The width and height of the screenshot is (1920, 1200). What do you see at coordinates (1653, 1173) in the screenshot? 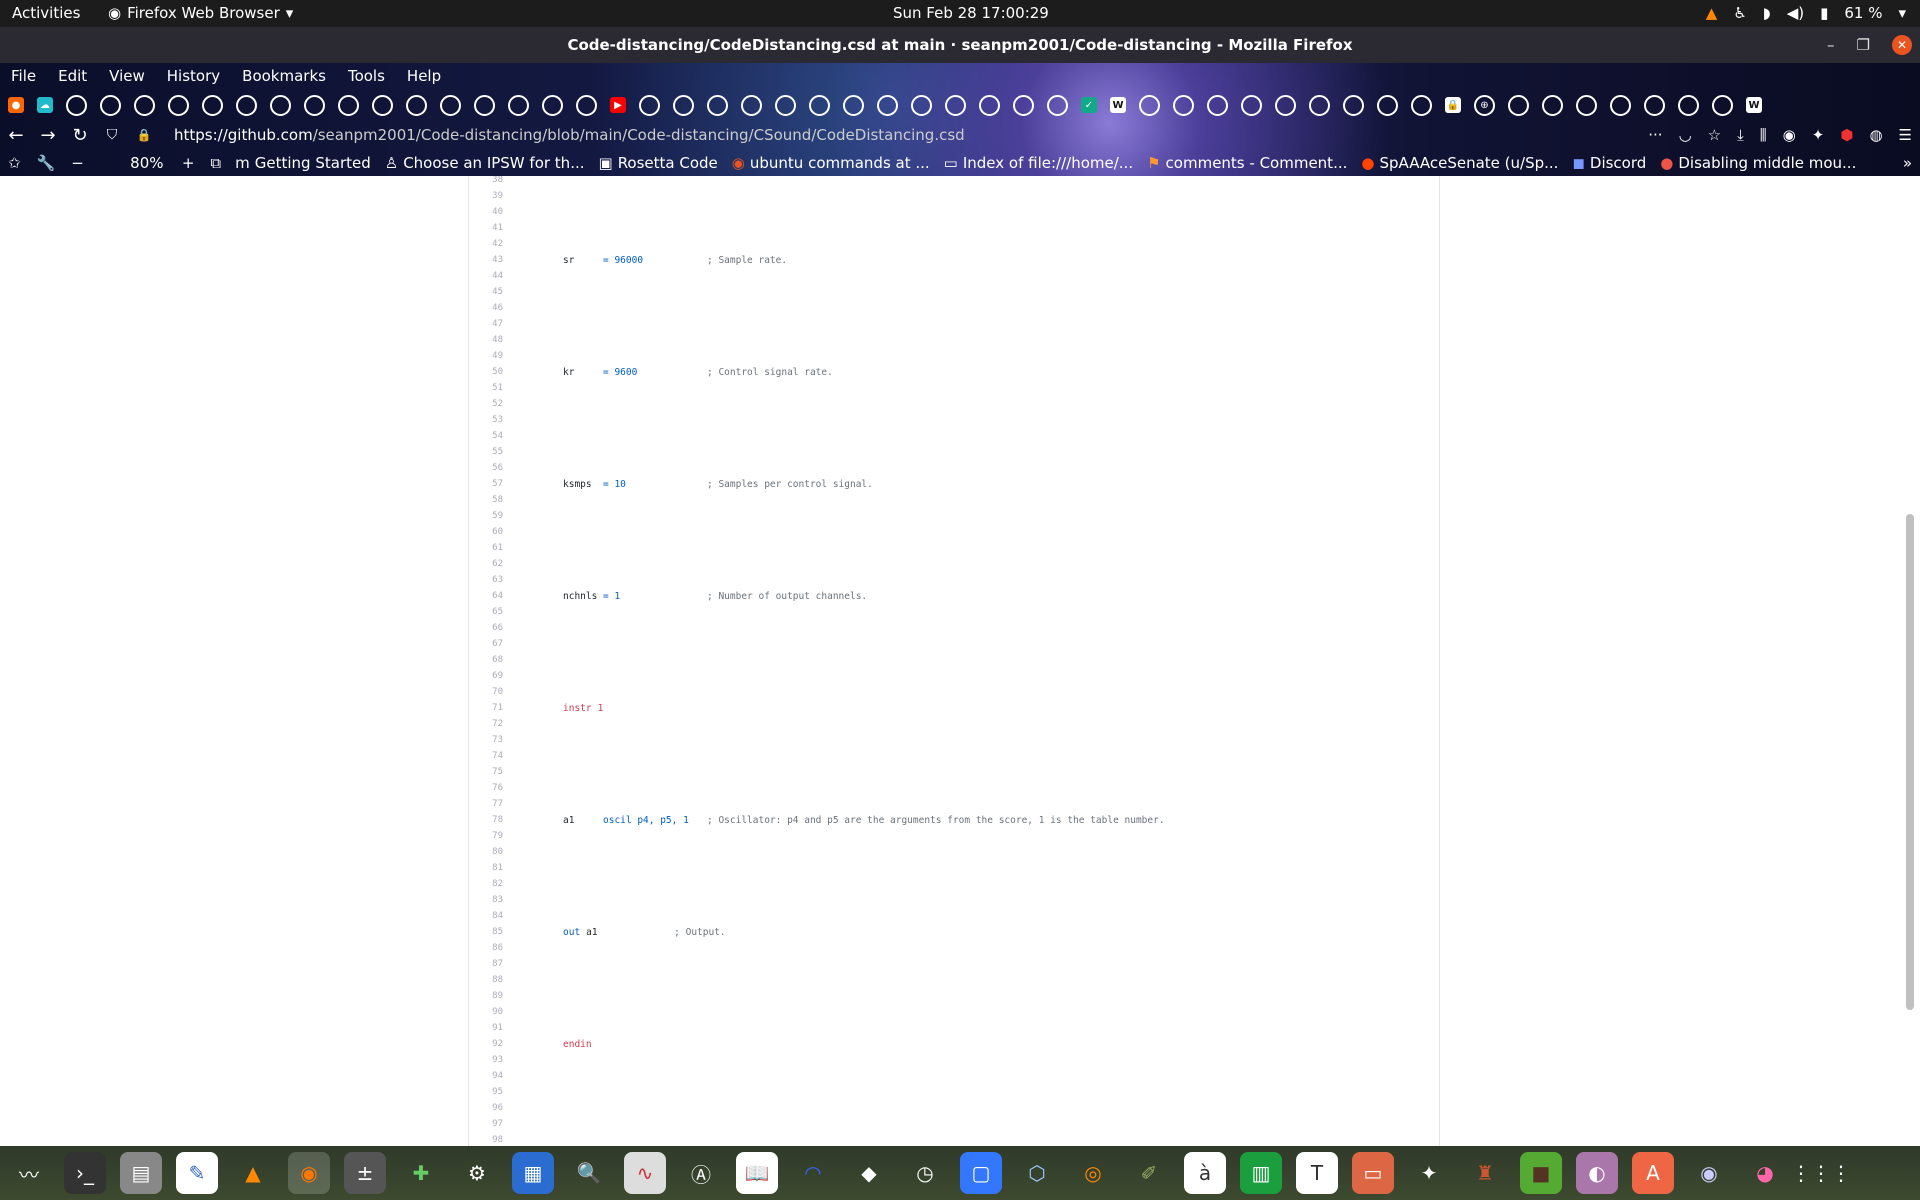
I see `app-store-icon: A` at bounding box center [1653, 1173].